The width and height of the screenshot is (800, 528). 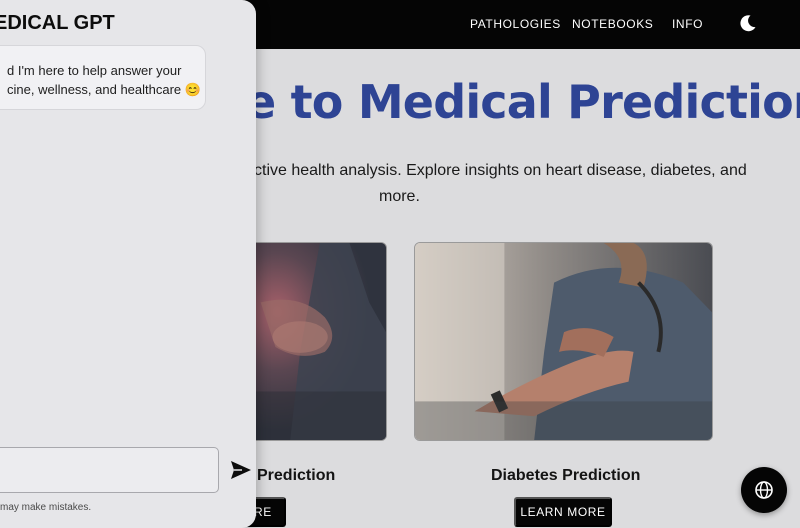 What do you see at coordinates (515, 24) in the screenshot?
I see `nav-pathologies: PATHOLOGIES` at bounding box center [515, 24].